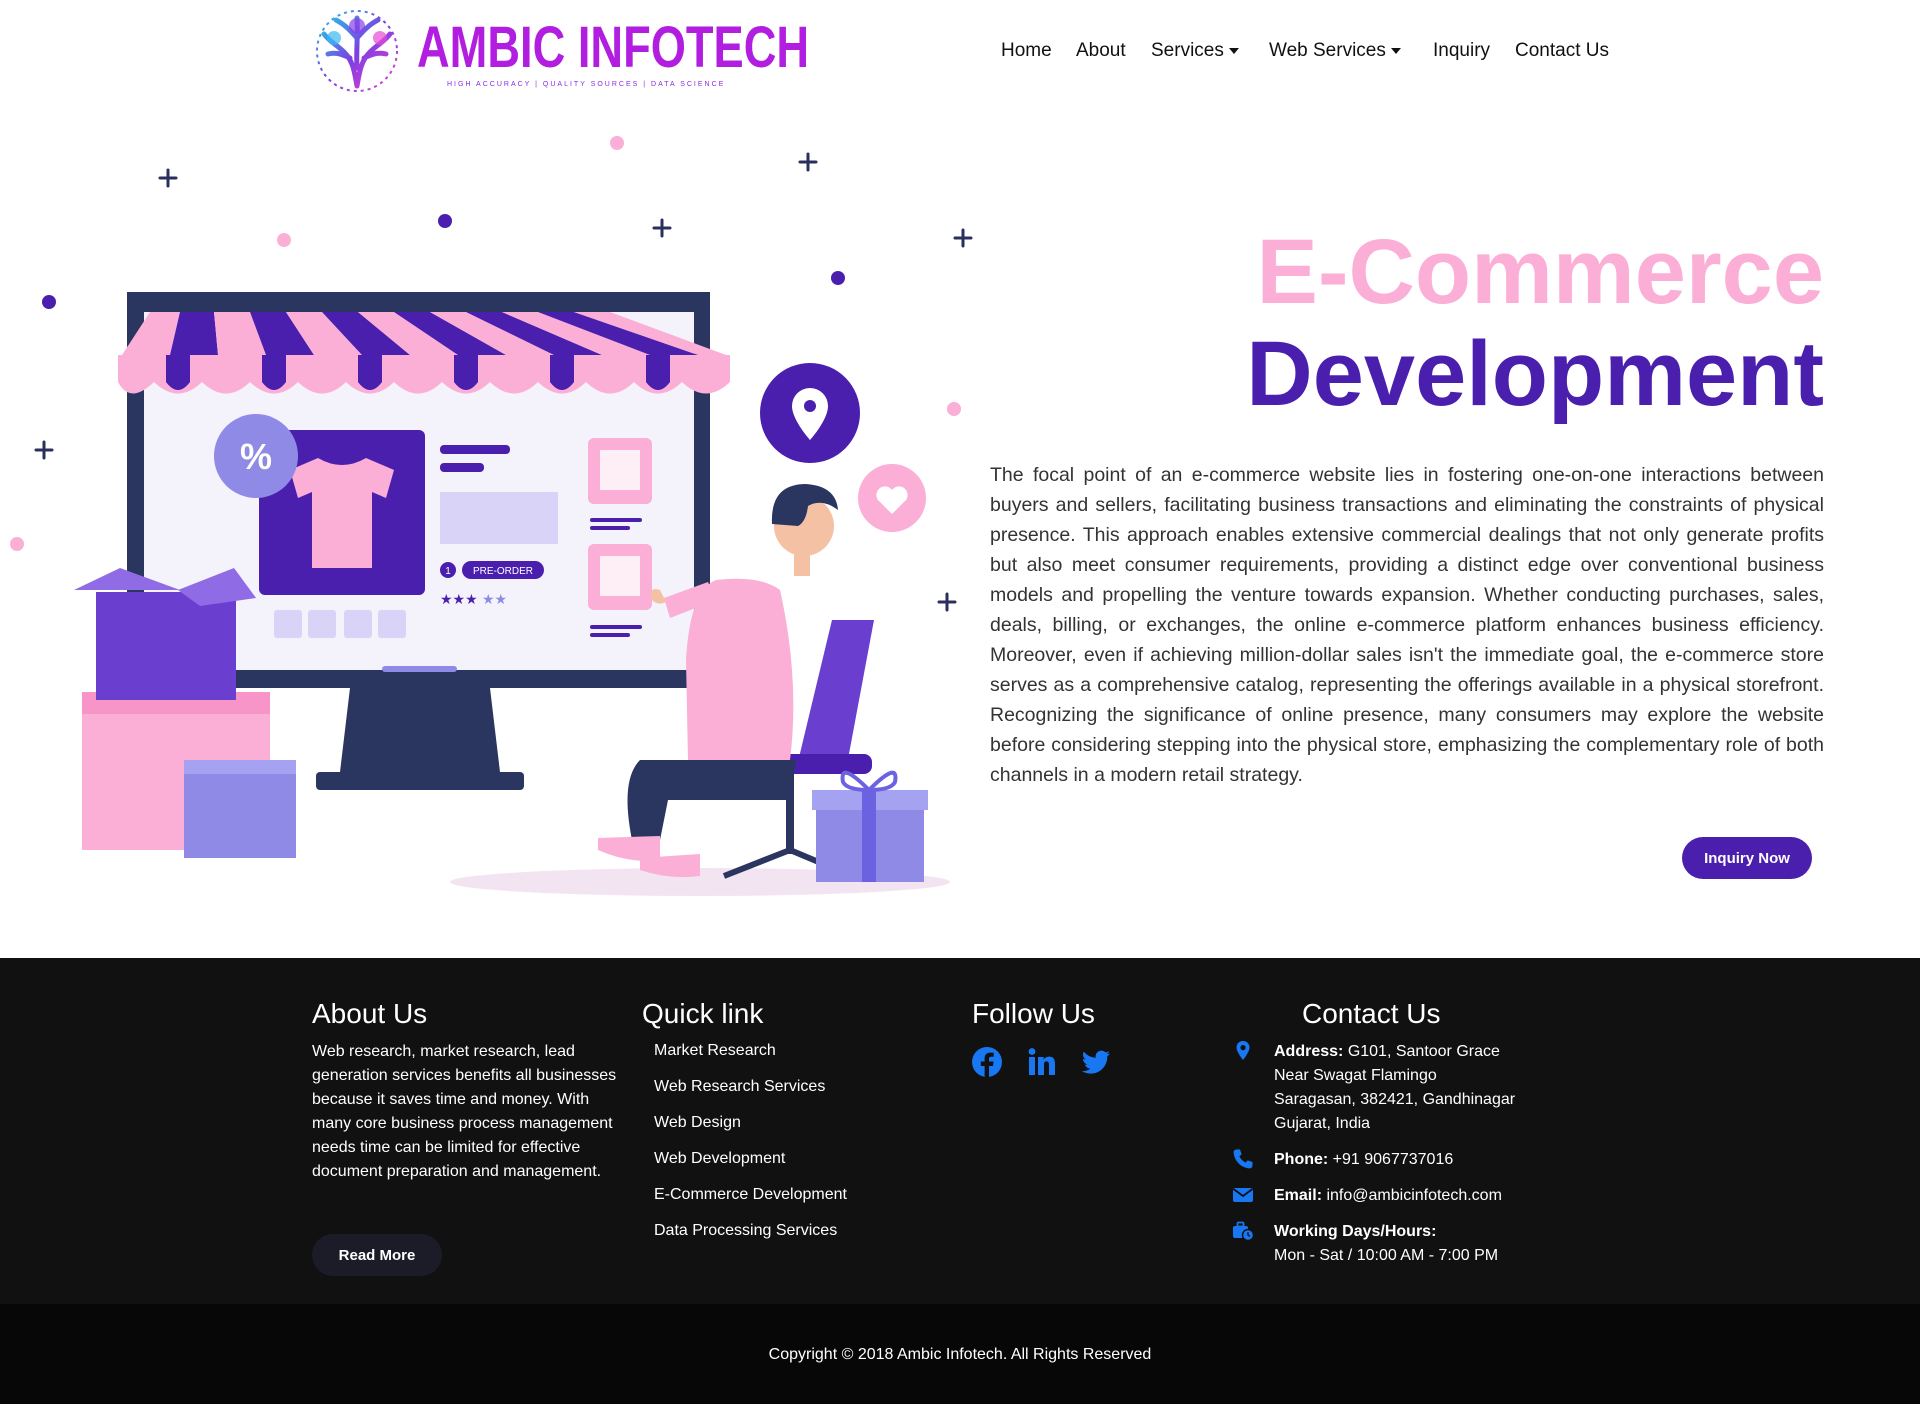  I want to click on contact-phone: Phone: +91 9067737016, so click(1343, 1160).